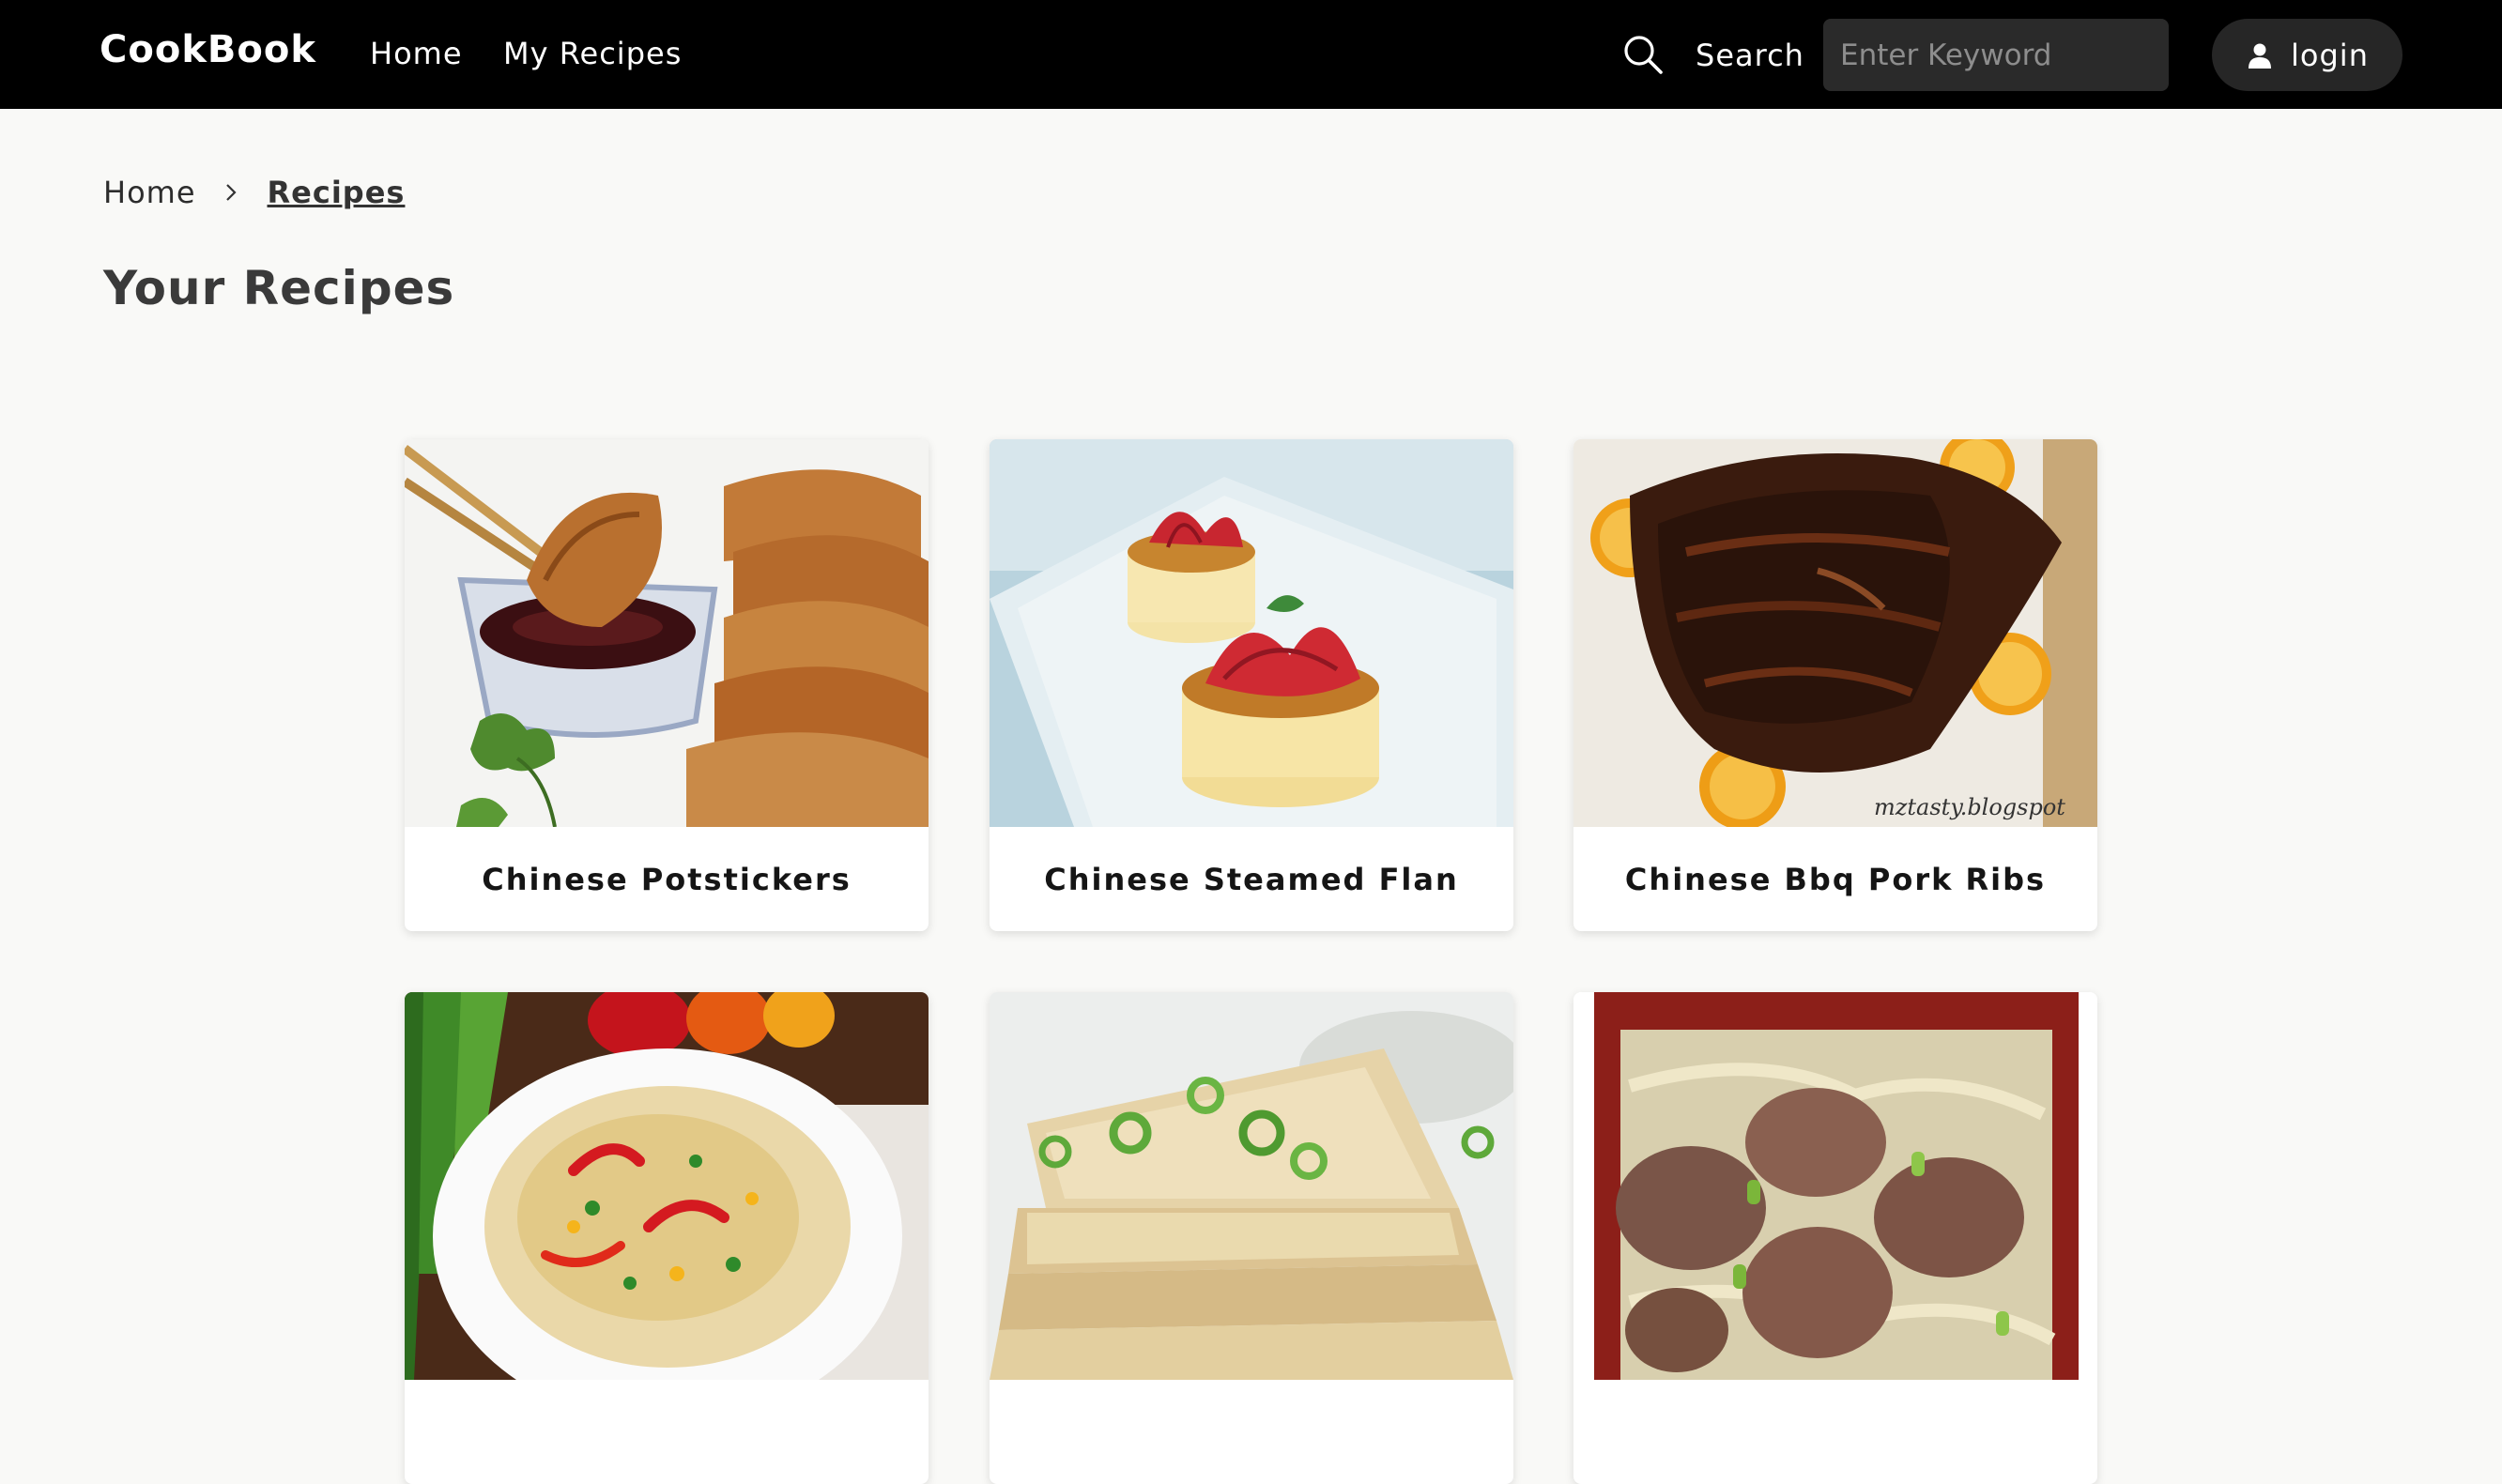 The image size is (2502, 1484). Describe the element at coordinates (1251, 54) in the screenshot. I see `top-navbar: CookBook Home My Recipes Search login` at that location.